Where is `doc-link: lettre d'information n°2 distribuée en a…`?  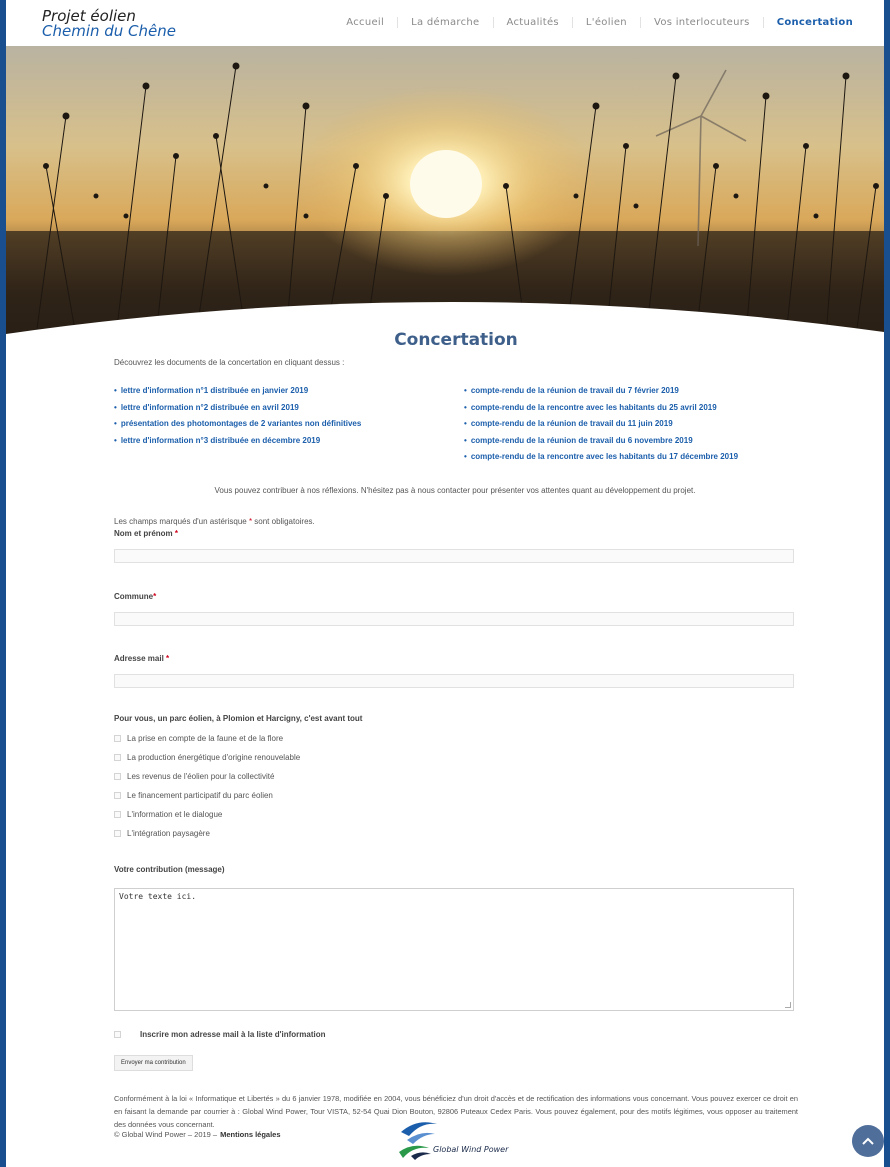
doc-link: lettre d'information n°2 distribuée en a… is located at coordinates (289, 408).